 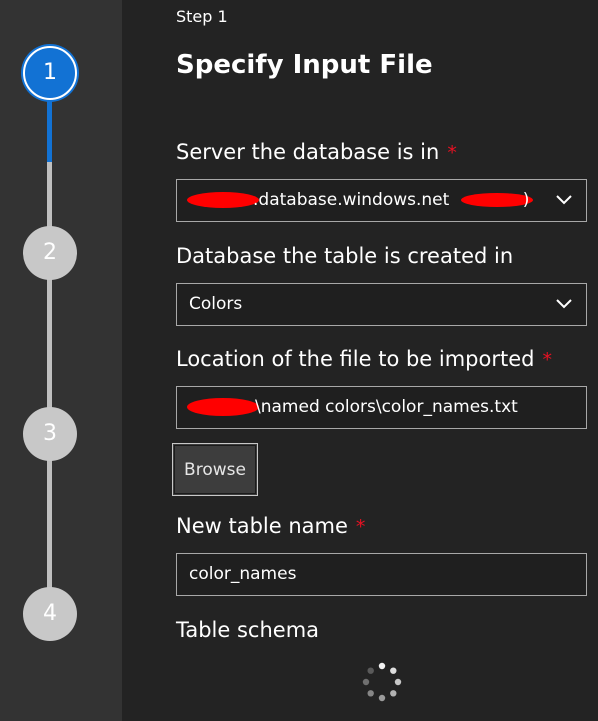 What do you see at coordinates (50, 434) in the screenshot?
I see `stepper-step-3: 3` at bounding box center [50, 434].